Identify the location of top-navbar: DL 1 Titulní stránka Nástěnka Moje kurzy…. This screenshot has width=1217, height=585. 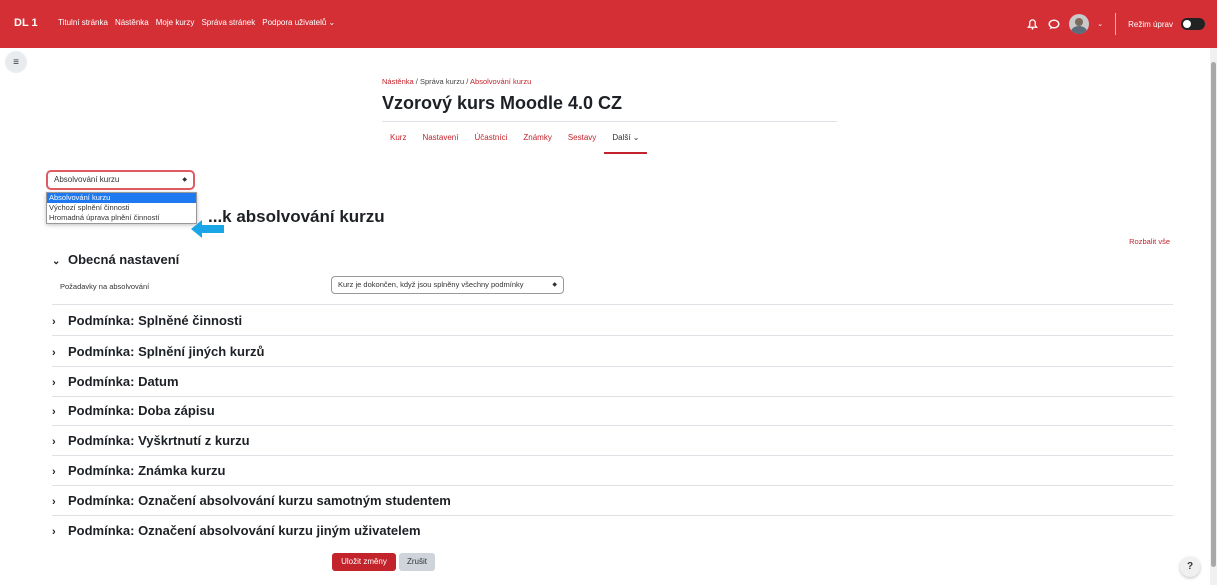
(608, 24).